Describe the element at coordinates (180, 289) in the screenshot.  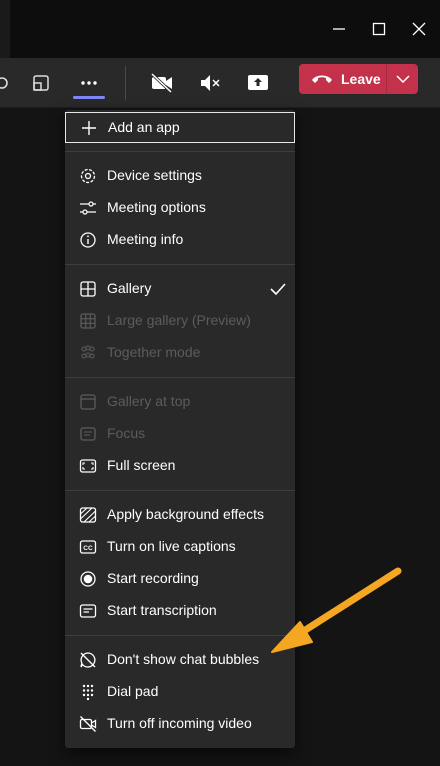
I see `menu-item-gallery: Gallery` at that location.